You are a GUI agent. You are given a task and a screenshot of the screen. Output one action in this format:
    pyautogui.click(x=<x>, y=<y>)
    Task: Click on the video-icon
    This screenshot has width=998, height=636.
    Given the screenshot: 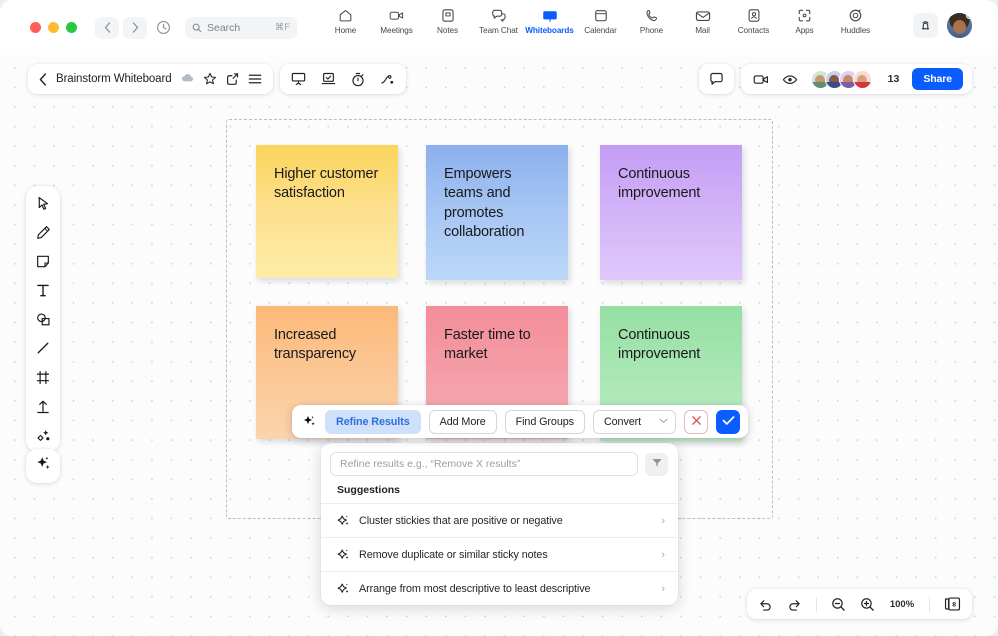 What is the action you would take?
    pyautogui.click(x=761, y=79)
    